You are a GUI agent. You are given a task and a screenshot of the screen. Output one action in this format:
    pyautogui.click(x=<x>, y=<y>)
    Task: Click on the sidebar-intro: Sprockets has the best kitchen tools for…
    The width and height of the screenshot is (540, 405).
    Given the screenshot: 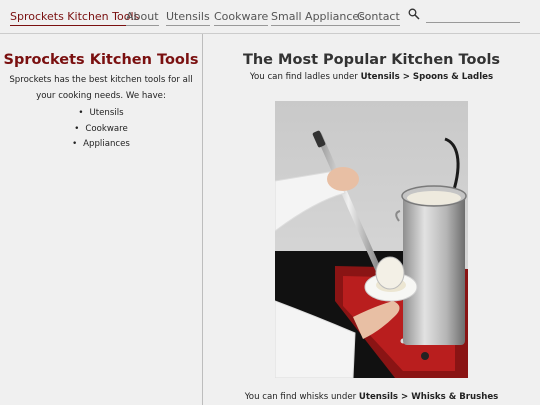 What is the action you would take?
    pyautogui.click(x=101, y=88)
    